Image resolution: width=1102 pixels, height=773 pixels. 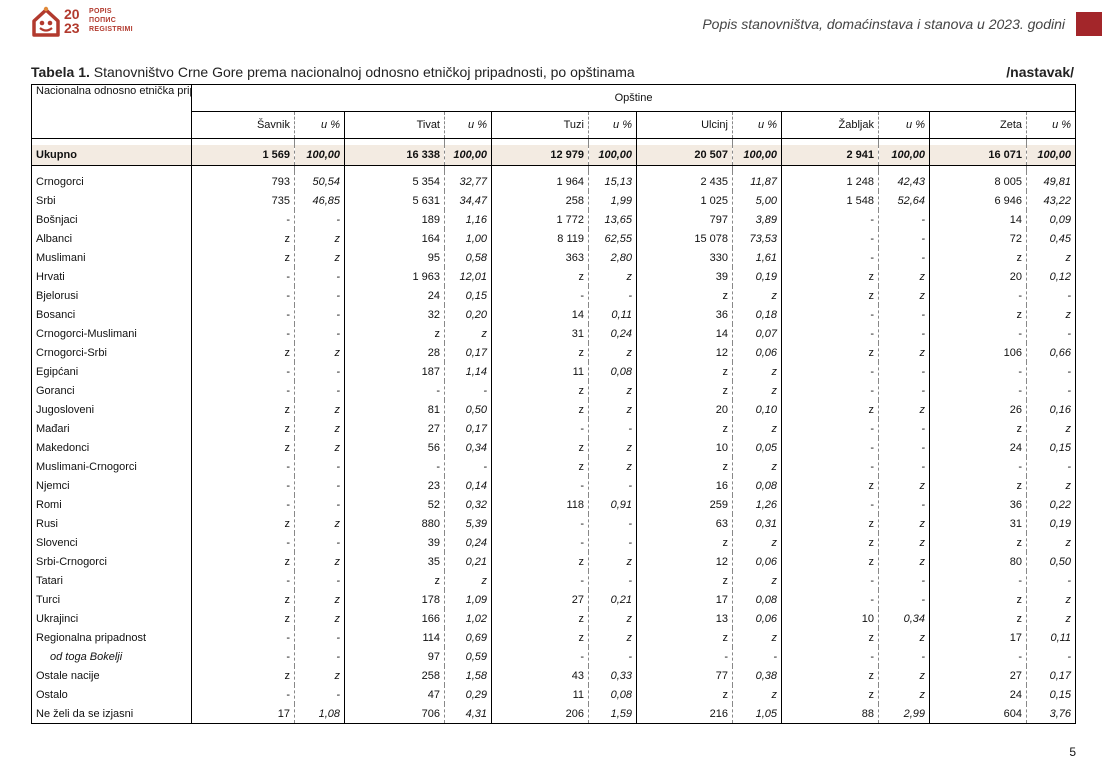 I want to click on count-cell: 880, so click(x=394, y=523).